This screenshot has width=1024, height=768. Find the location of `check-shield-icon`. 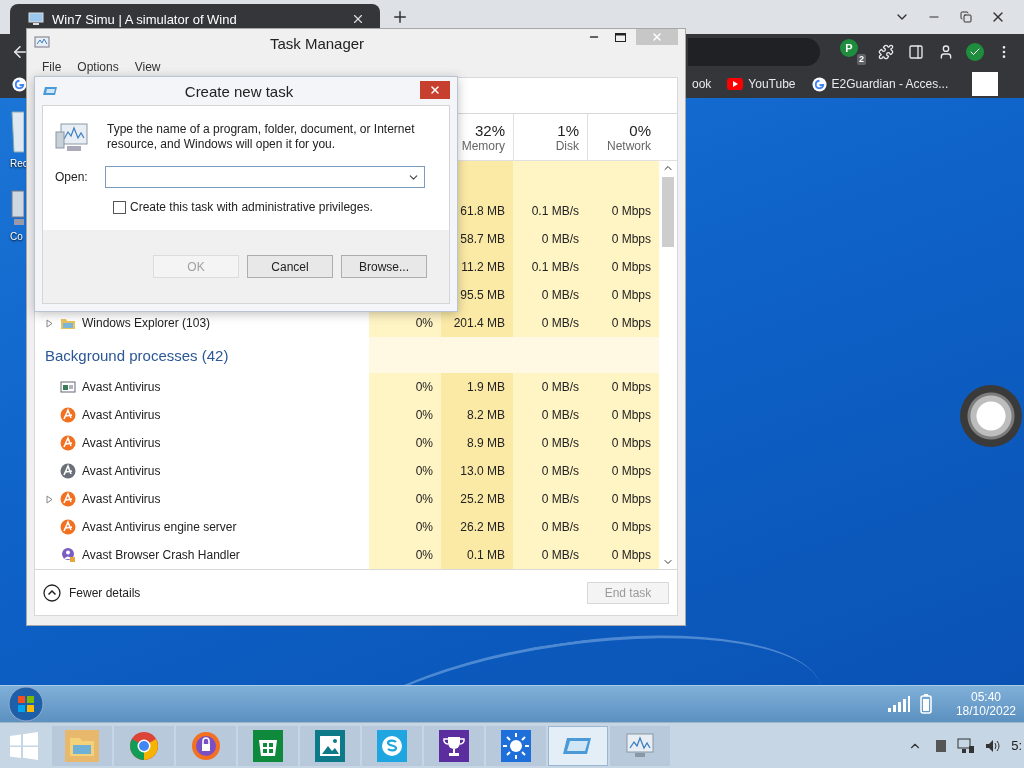

check-shield-icon is located at coordinates (975, 52).